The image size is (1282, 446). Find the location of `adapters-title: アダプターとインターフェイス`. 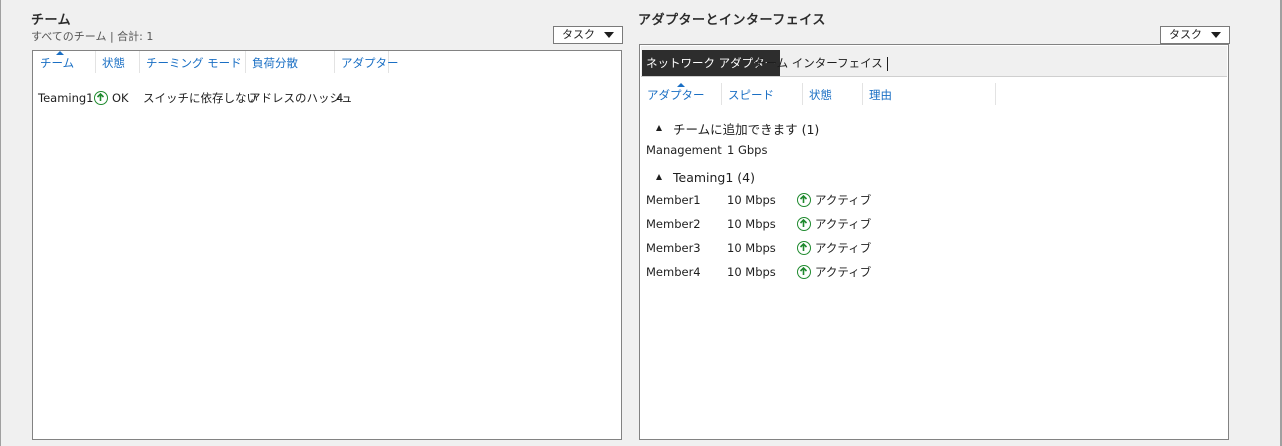

adapters-title: アダプターとインターフェイス is located at coordinates (732, 20).